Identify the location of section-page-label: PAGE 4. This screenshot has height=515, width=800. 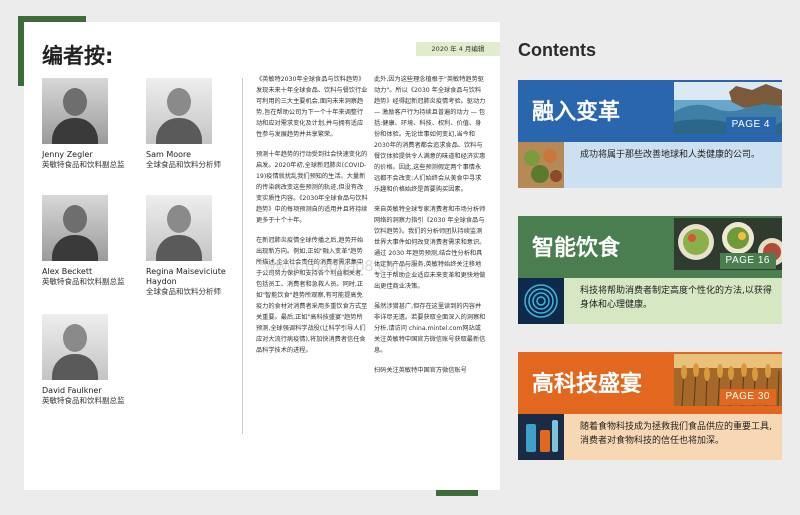
(750, 125).